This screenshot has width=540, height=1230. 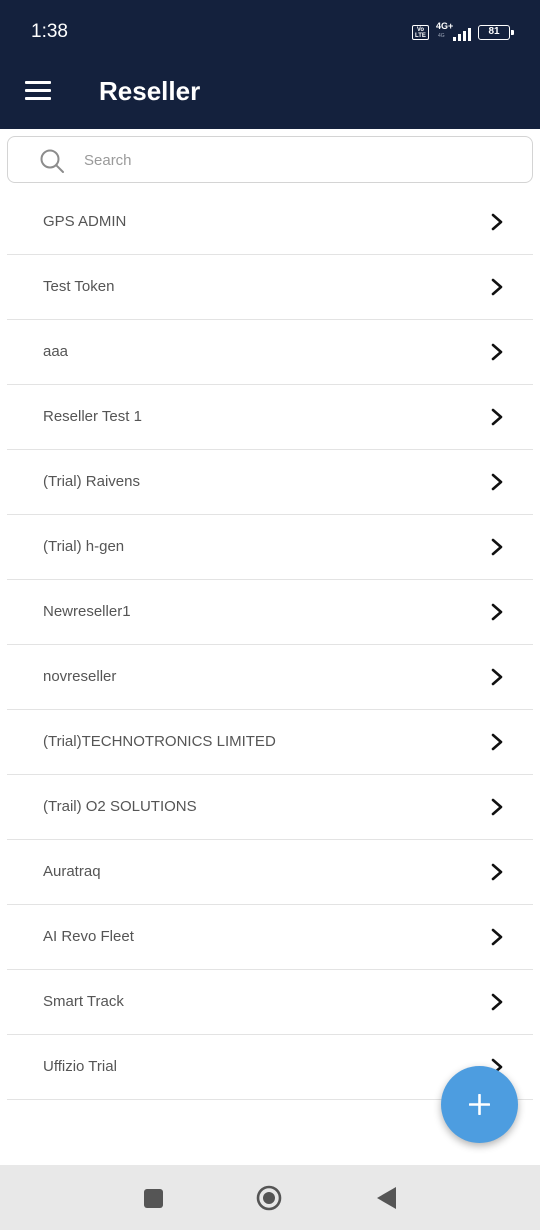 What do you see at coordinates (270, 612) in the screenshot?
I see `list-item: Newreseller1` at bounding box center [270, 612].